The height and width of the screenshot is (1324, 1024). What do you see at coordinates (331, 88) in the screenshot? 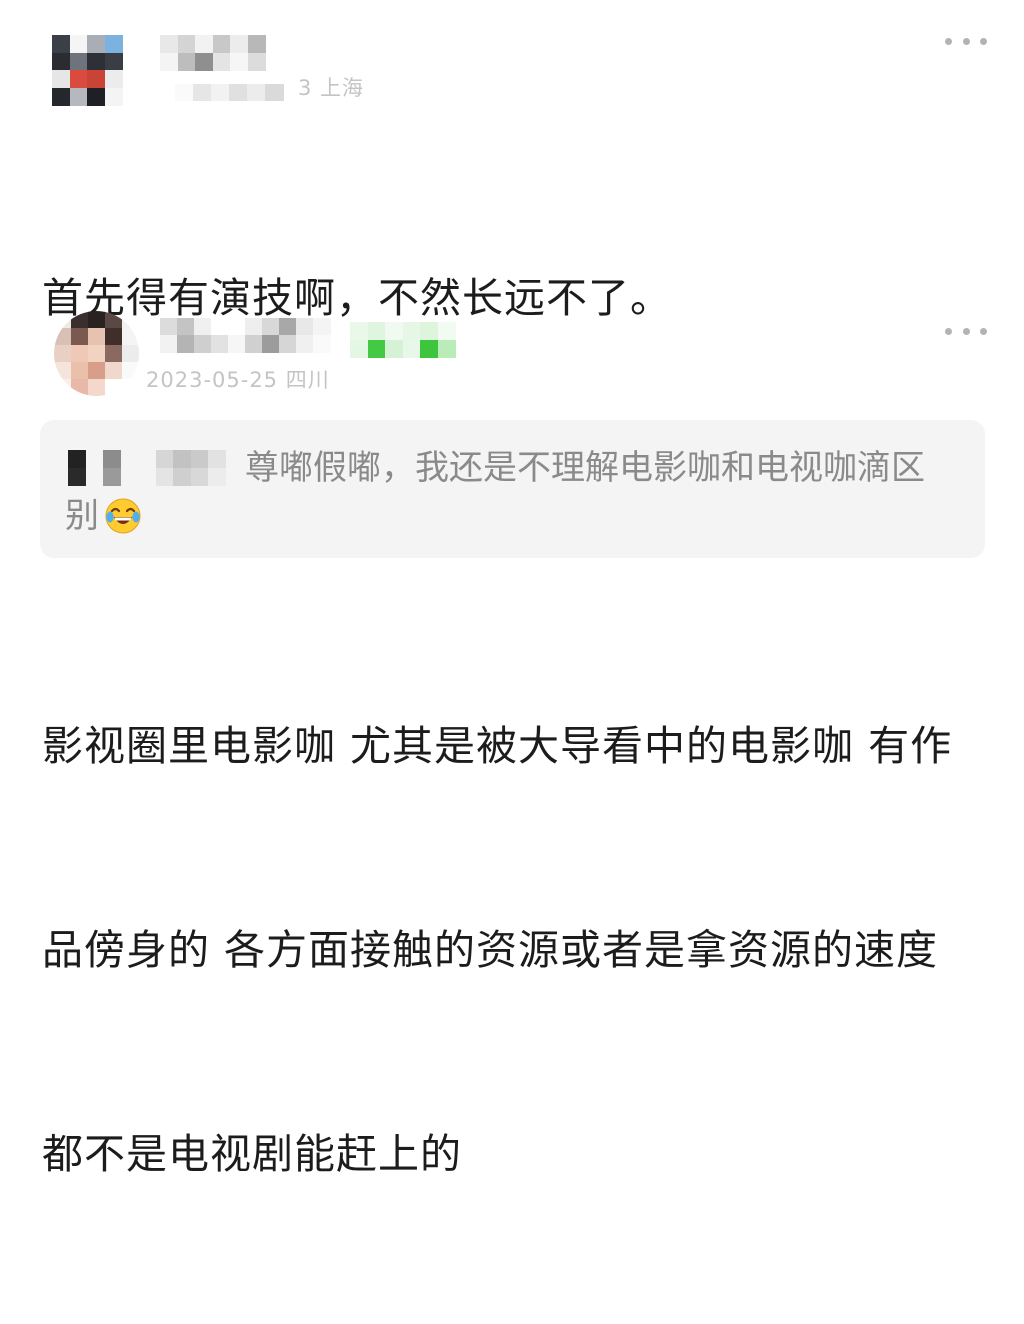
I see `comment-meta: 3 上海` at bounding box center [331, 88].